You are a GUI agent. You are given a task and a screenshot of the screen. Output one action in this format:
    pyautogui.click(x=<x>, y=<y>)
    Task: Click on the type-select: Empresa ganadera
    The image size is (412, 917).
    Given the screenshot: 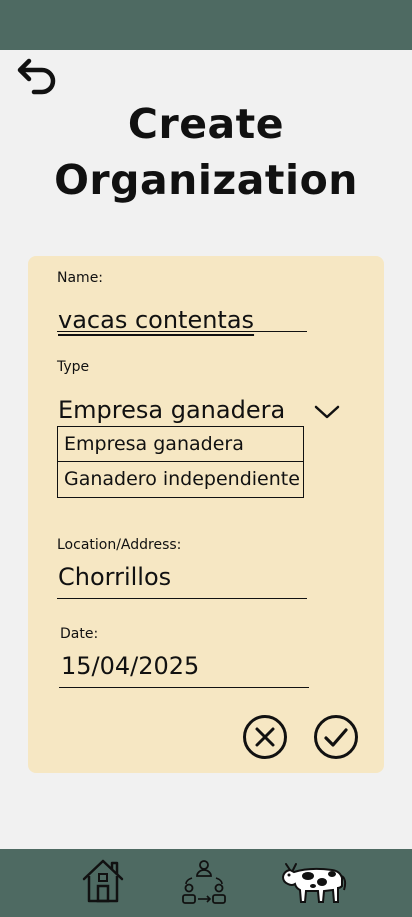 What is the action you would take?
    pyautogui.click(x=203, y=411)
    